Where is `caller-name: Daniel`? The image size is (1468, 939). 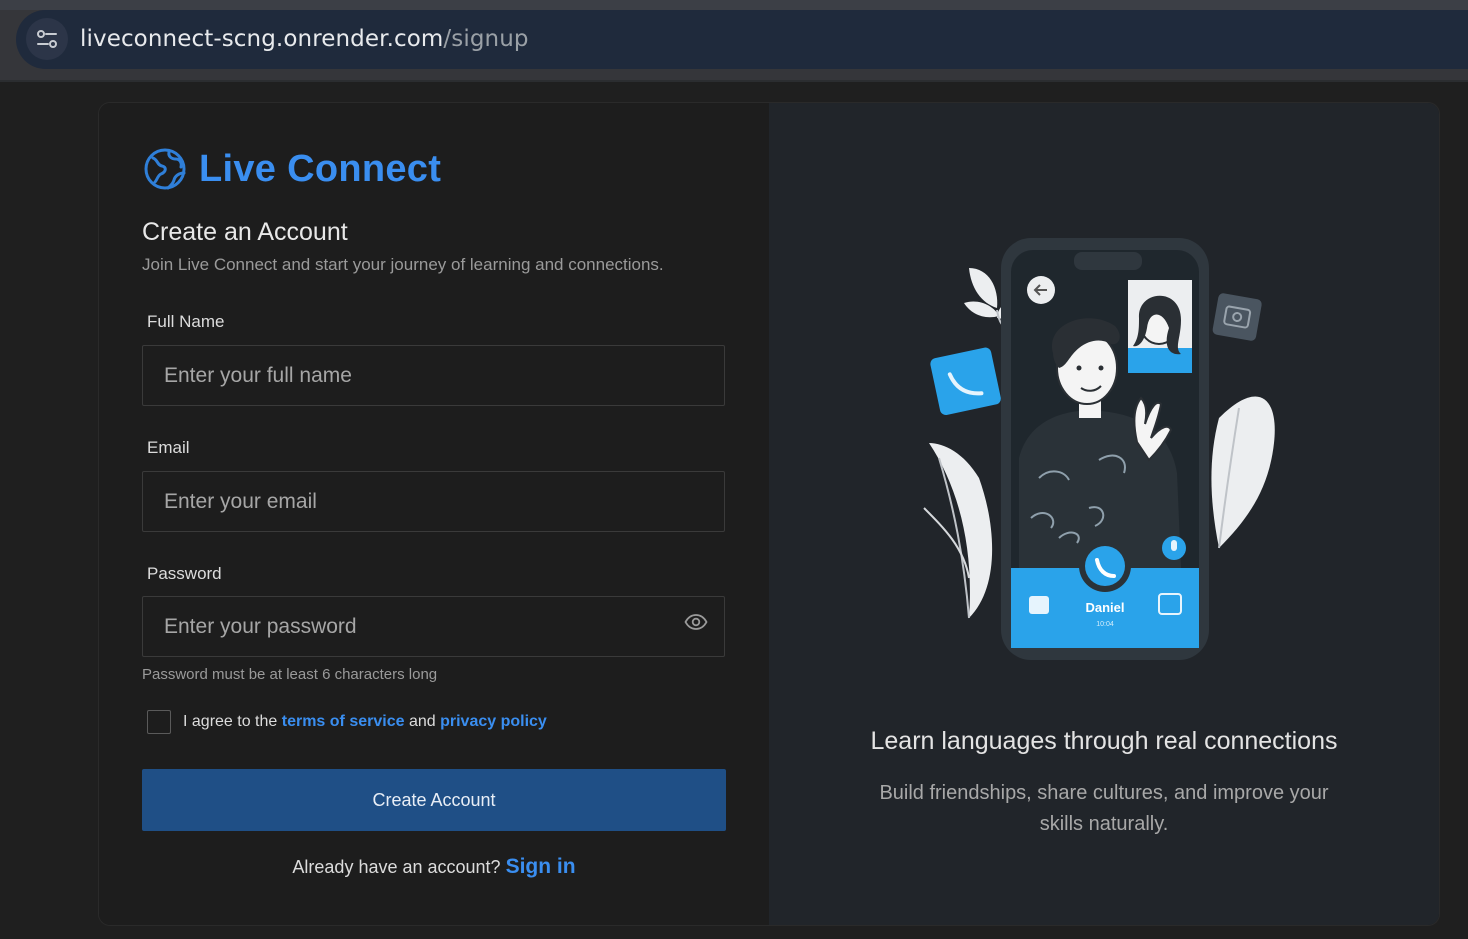 caller-name: Daniel is located at coordinates (1104, 607).